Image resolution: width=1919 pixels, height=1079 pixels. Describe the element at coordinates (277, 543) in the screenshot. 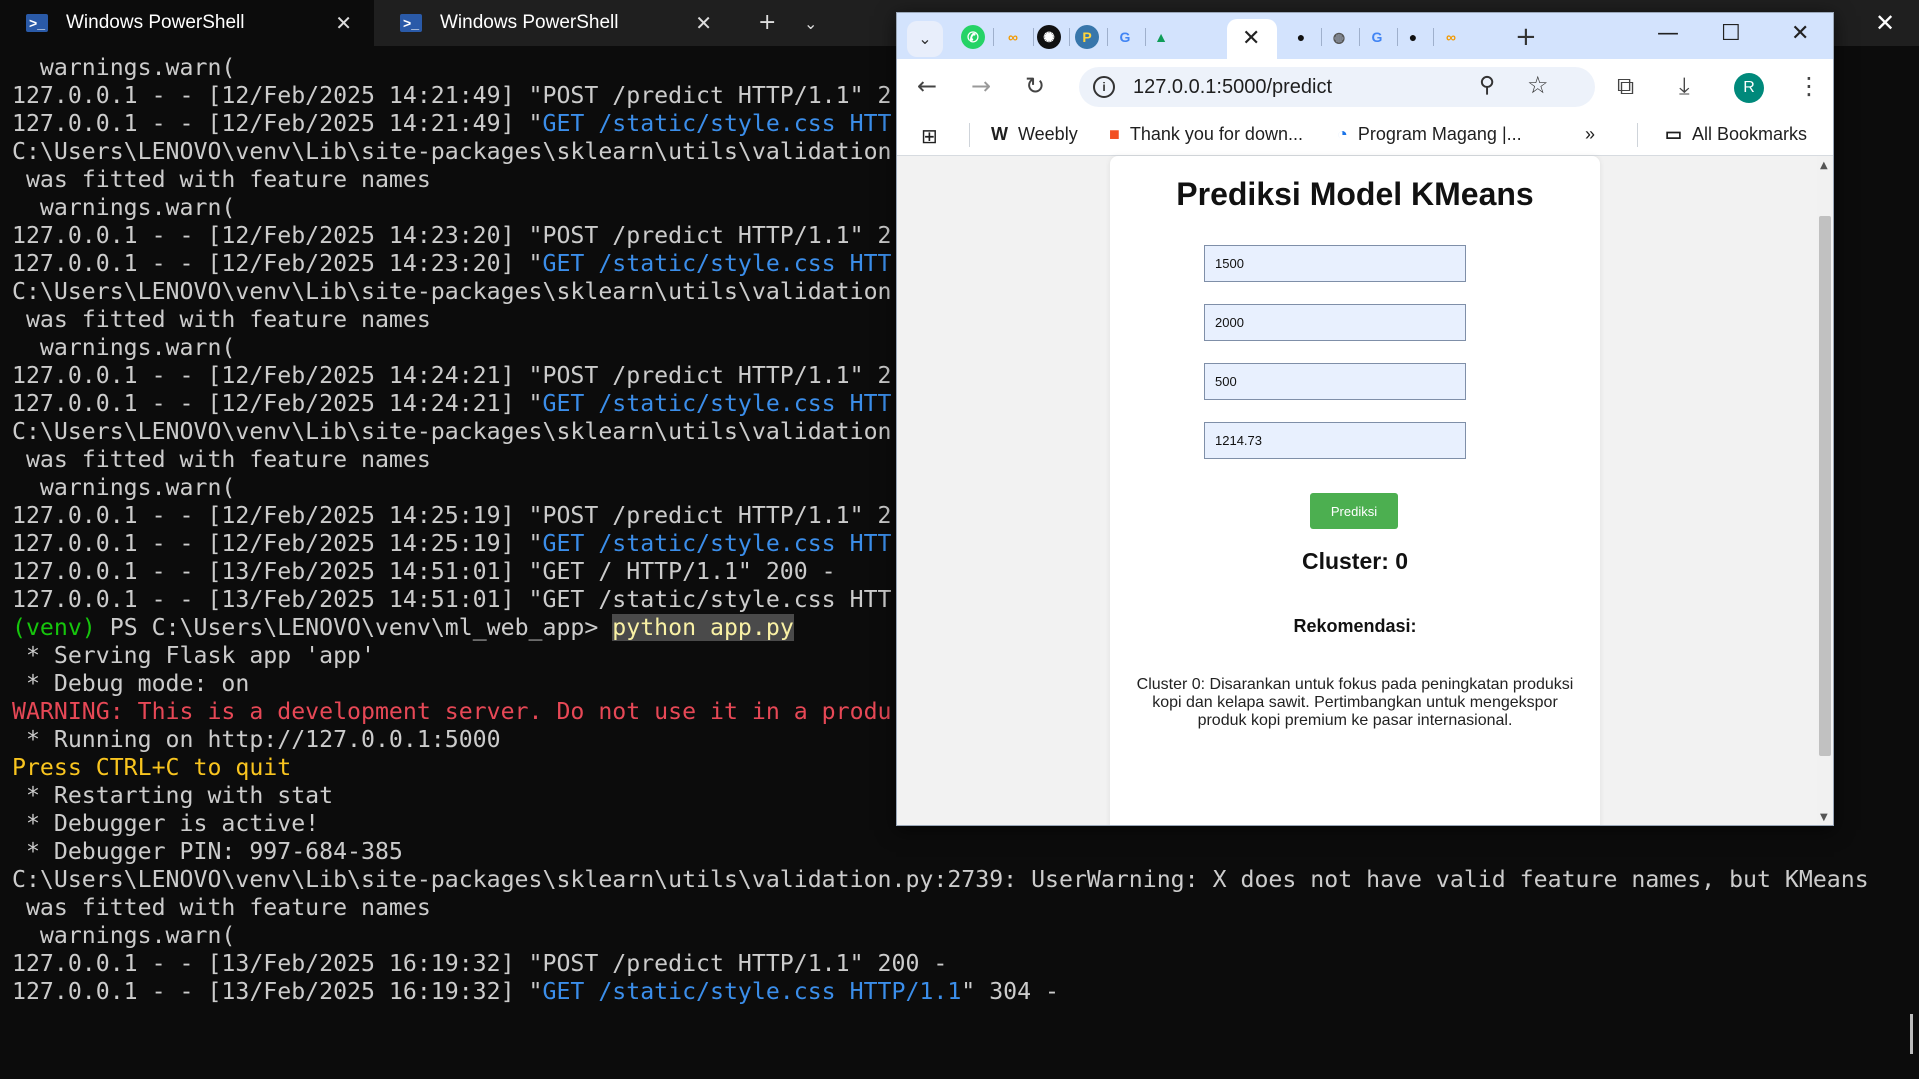

I see `terminal-text: 127.0.0.1 - - [12/Feb/2025 14:25:19] "` at that location.